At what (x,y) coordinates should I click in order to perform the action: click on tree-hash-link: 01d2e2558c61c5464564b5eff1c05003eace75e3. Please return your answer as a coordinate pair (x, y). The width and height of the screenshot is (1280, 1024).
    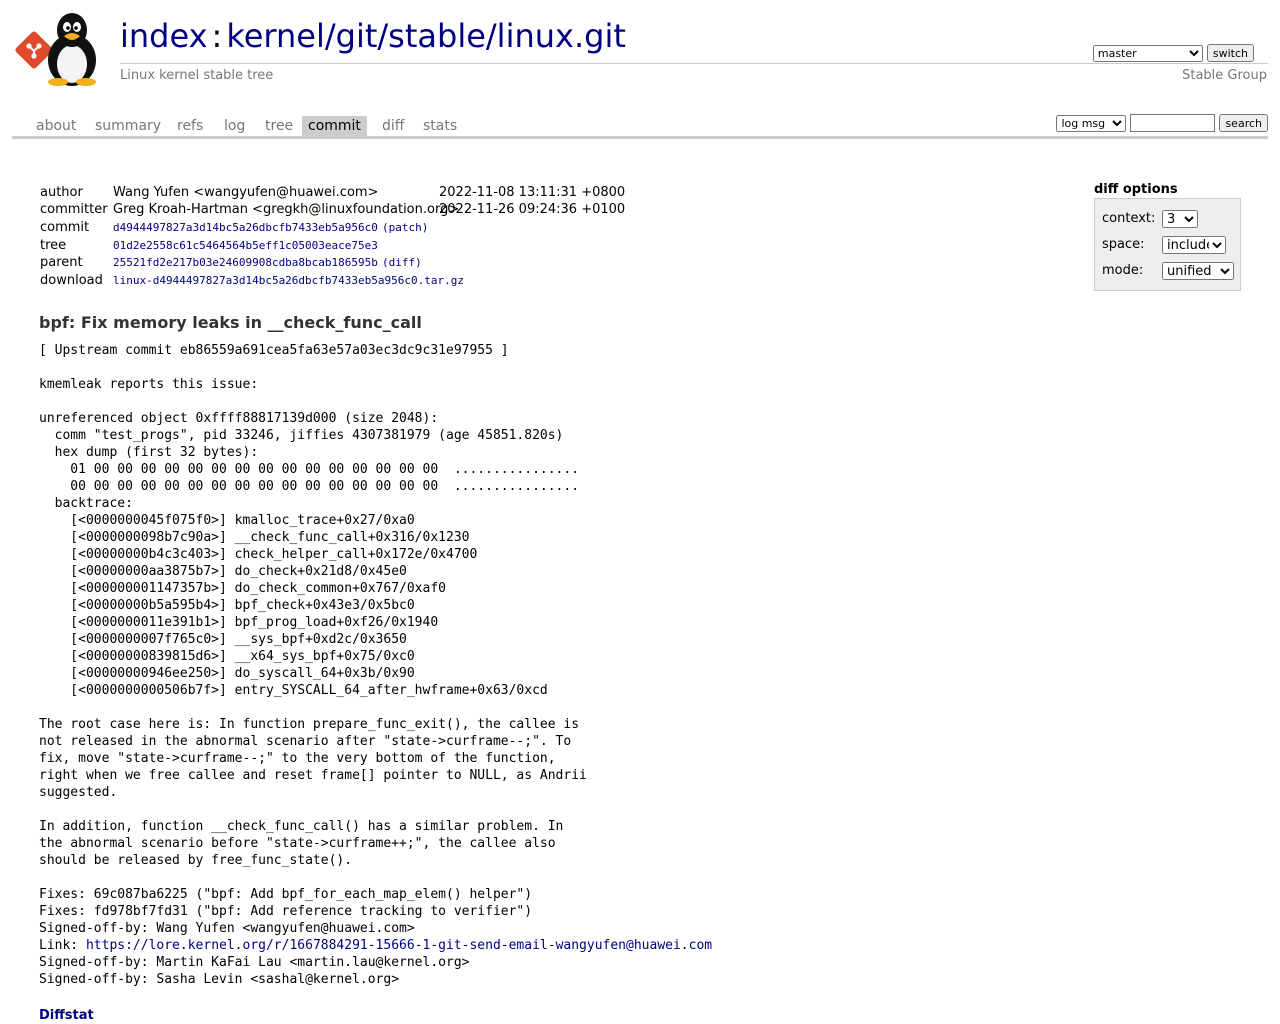
    Looking at the image, I should click on (245, 245).